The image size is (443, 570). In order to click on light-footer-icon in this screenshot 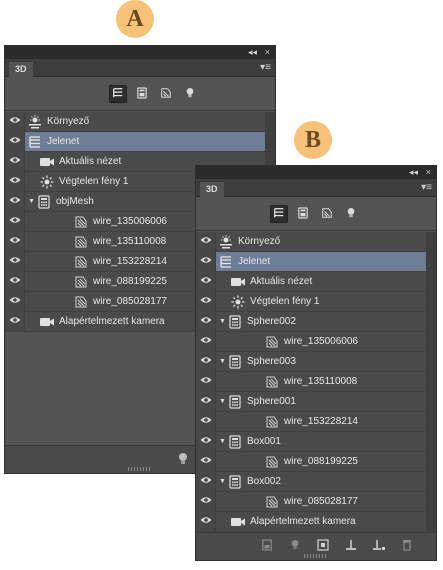, I will do `click(183, 460)`.